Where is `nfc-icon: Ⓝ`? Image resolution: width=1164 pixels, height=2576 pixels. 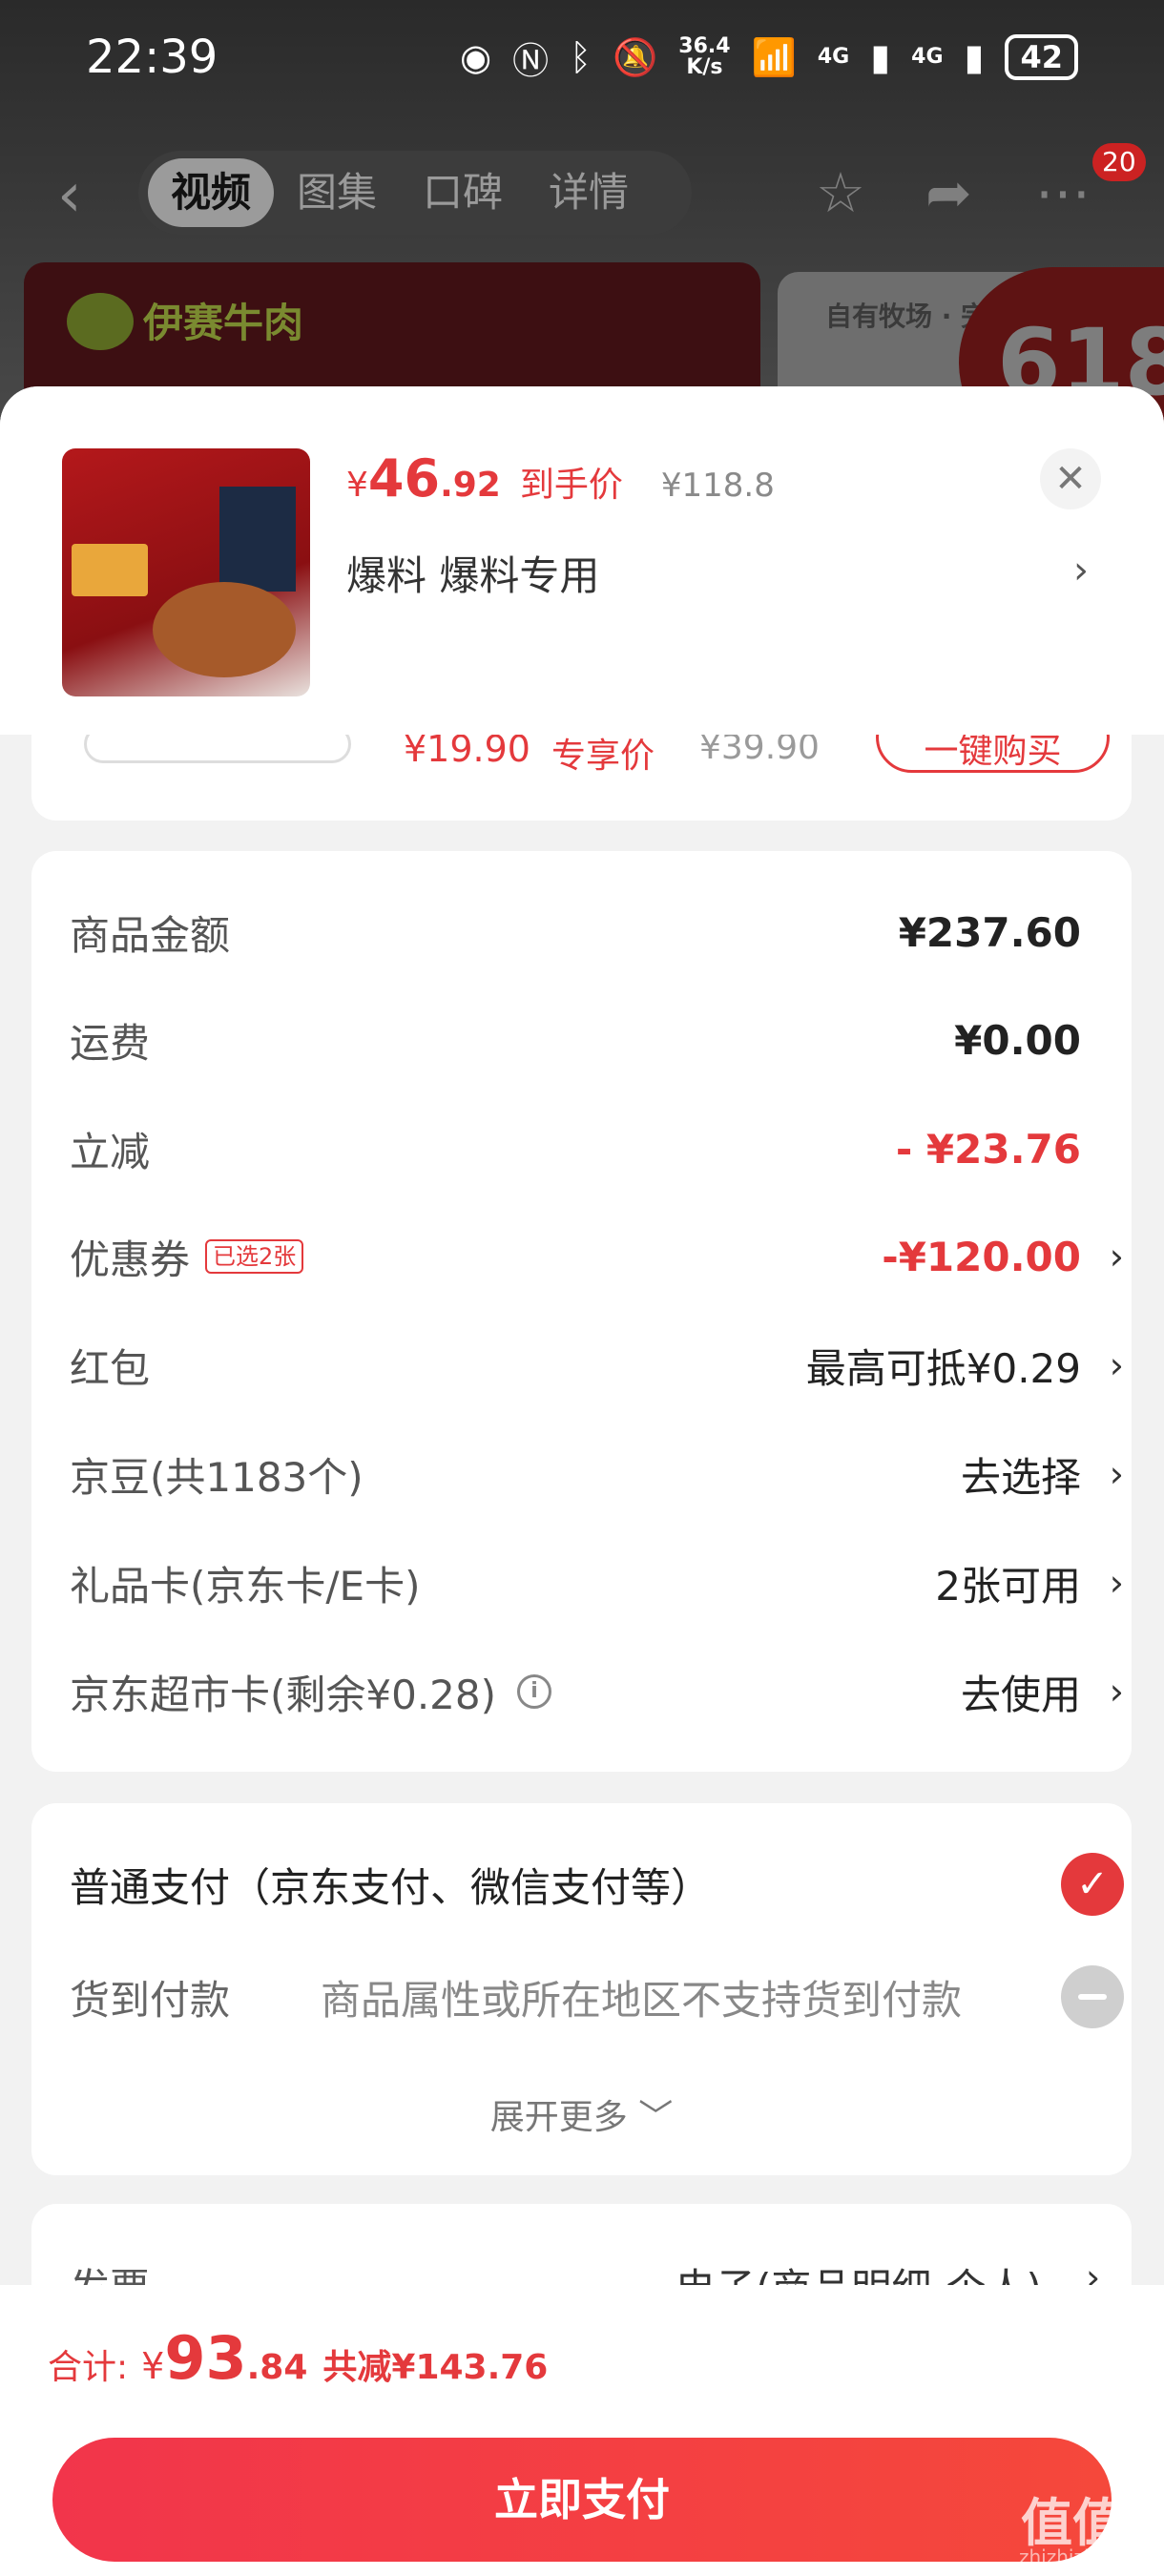
nfc-icon: Ⓝ is located at coordinates (531, 60).